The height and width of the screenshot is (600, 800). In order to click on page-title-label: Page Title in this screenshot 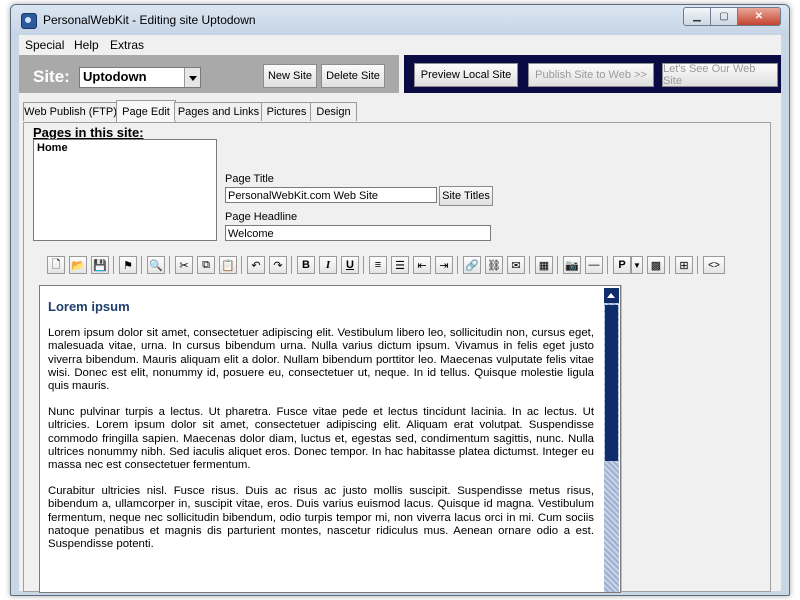, I will do `click(249, 179)`.